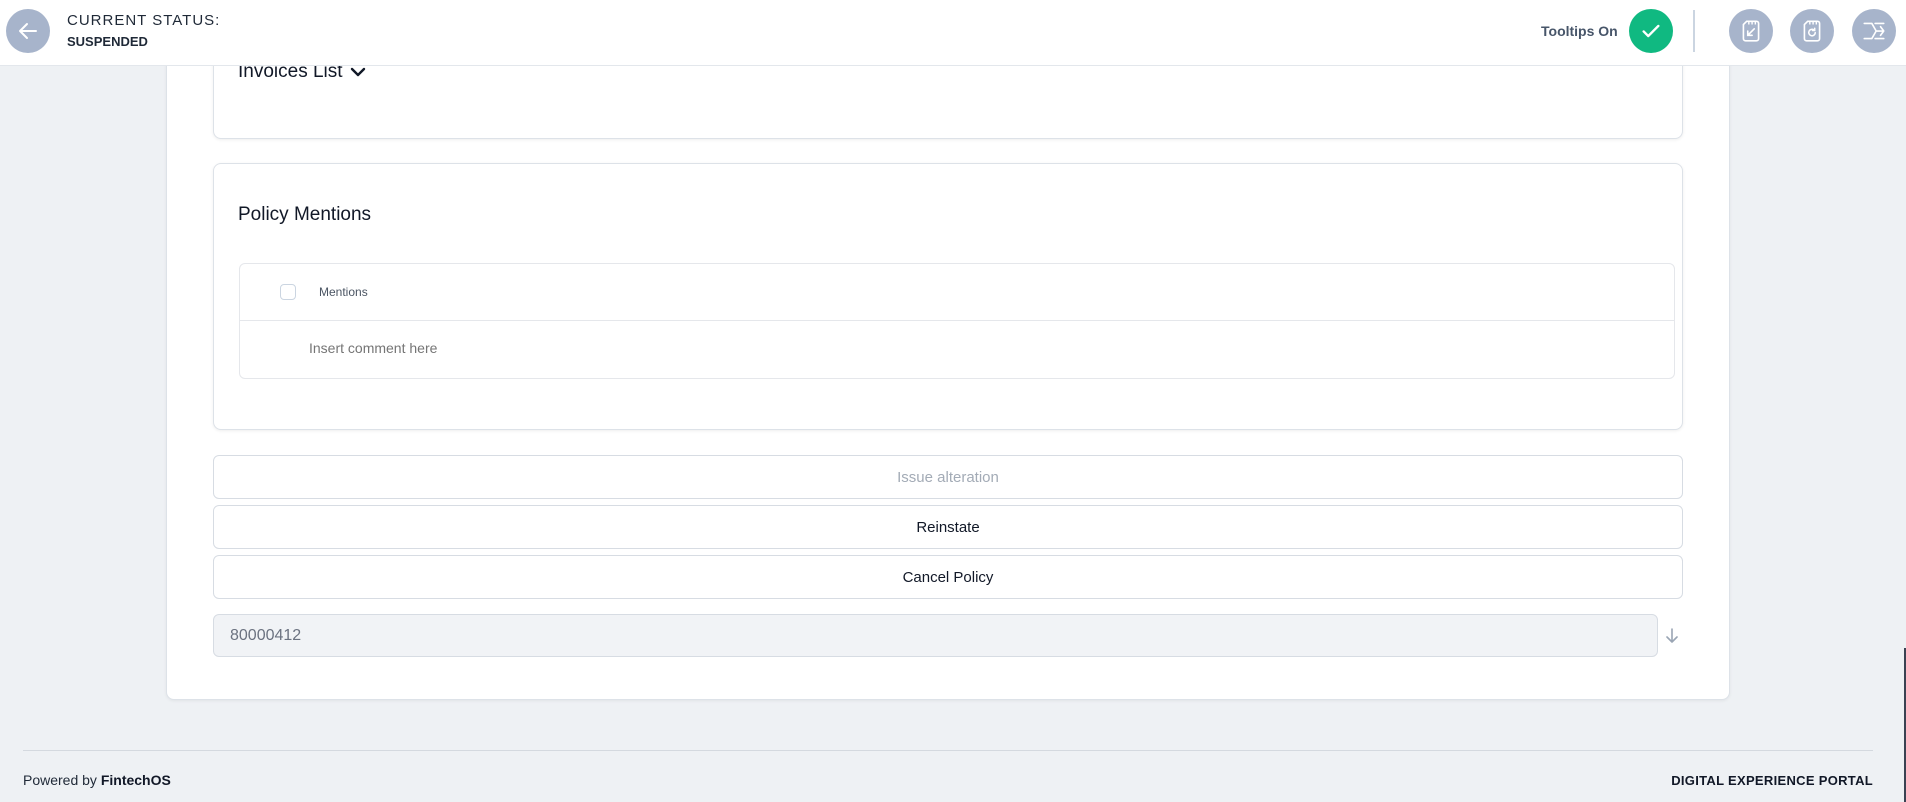 This screenshot has width=1906, height=802. I want to click on sd-card-refresh-icon, so click(1812, 31).